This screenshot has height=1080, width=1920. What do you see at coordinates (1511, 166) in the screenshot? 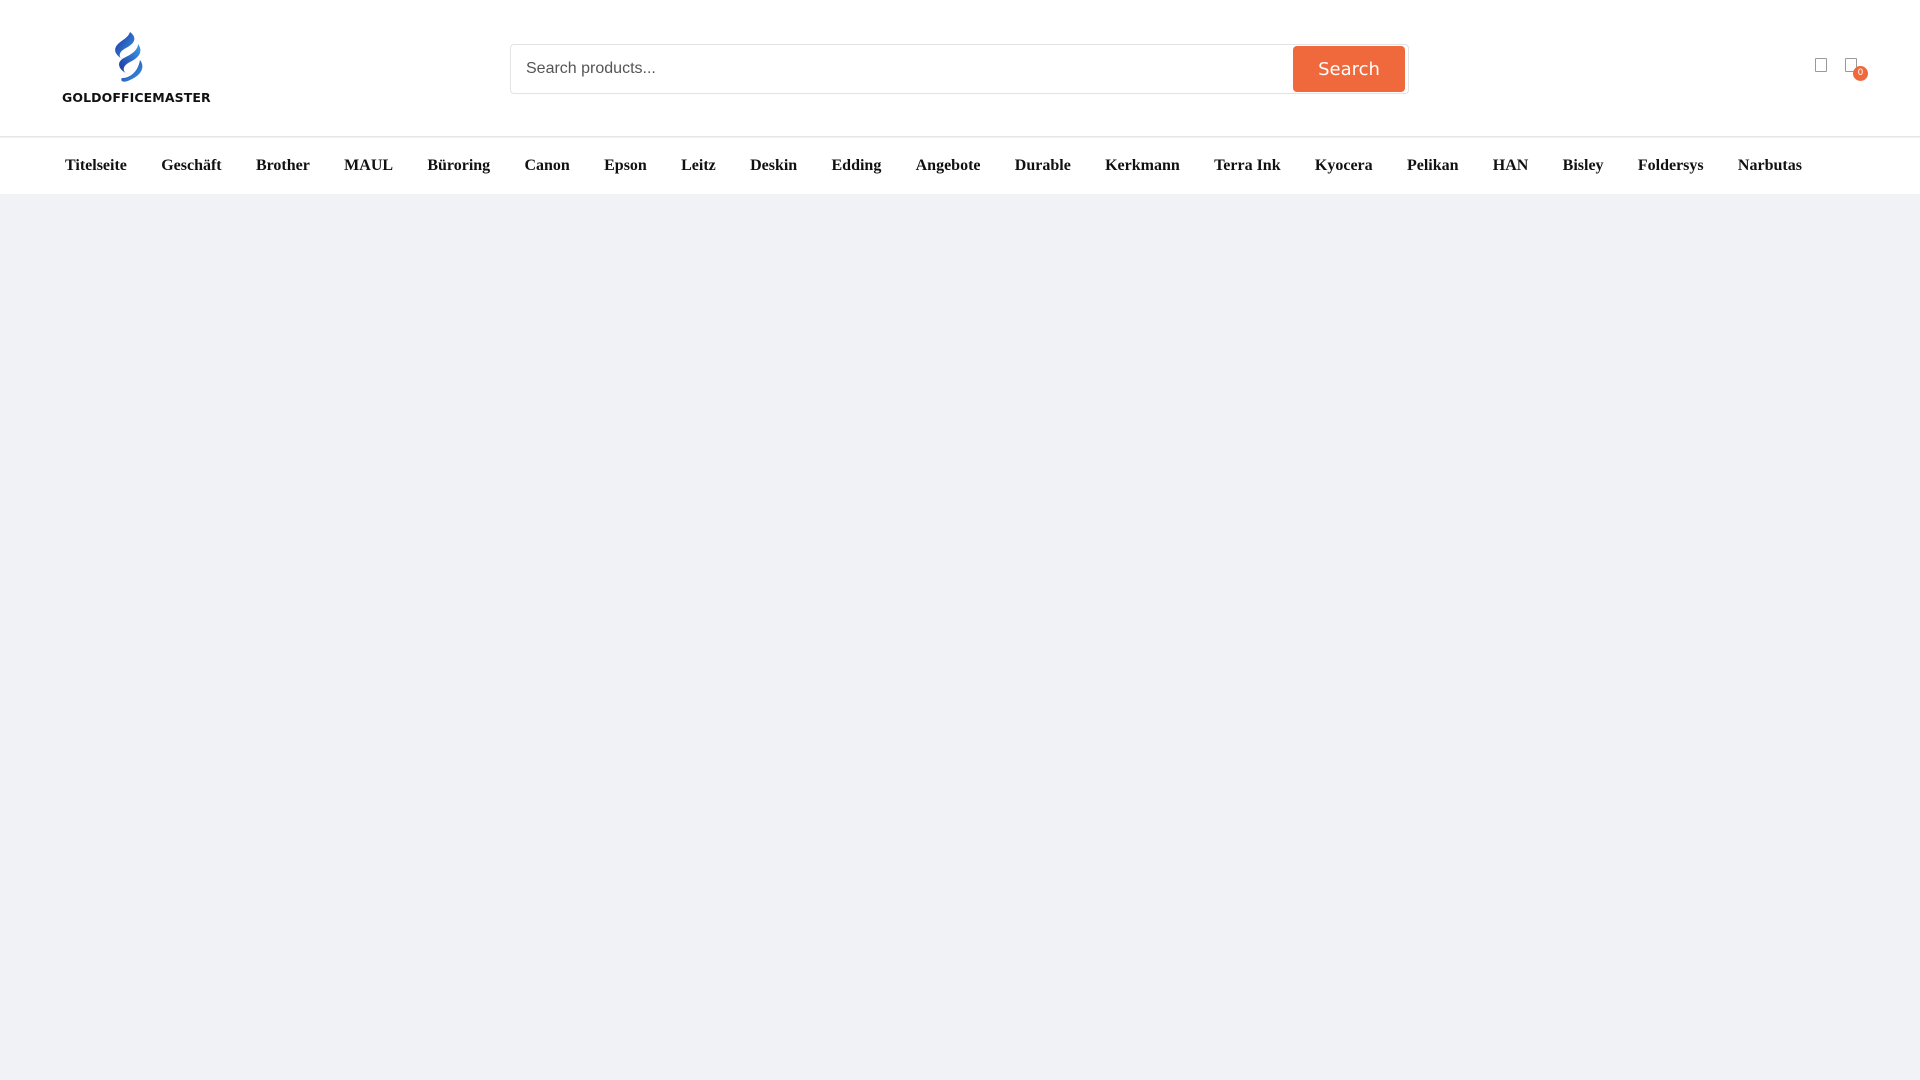
I see `nav-item-han: HAN` at bounding box center [1511, 166].